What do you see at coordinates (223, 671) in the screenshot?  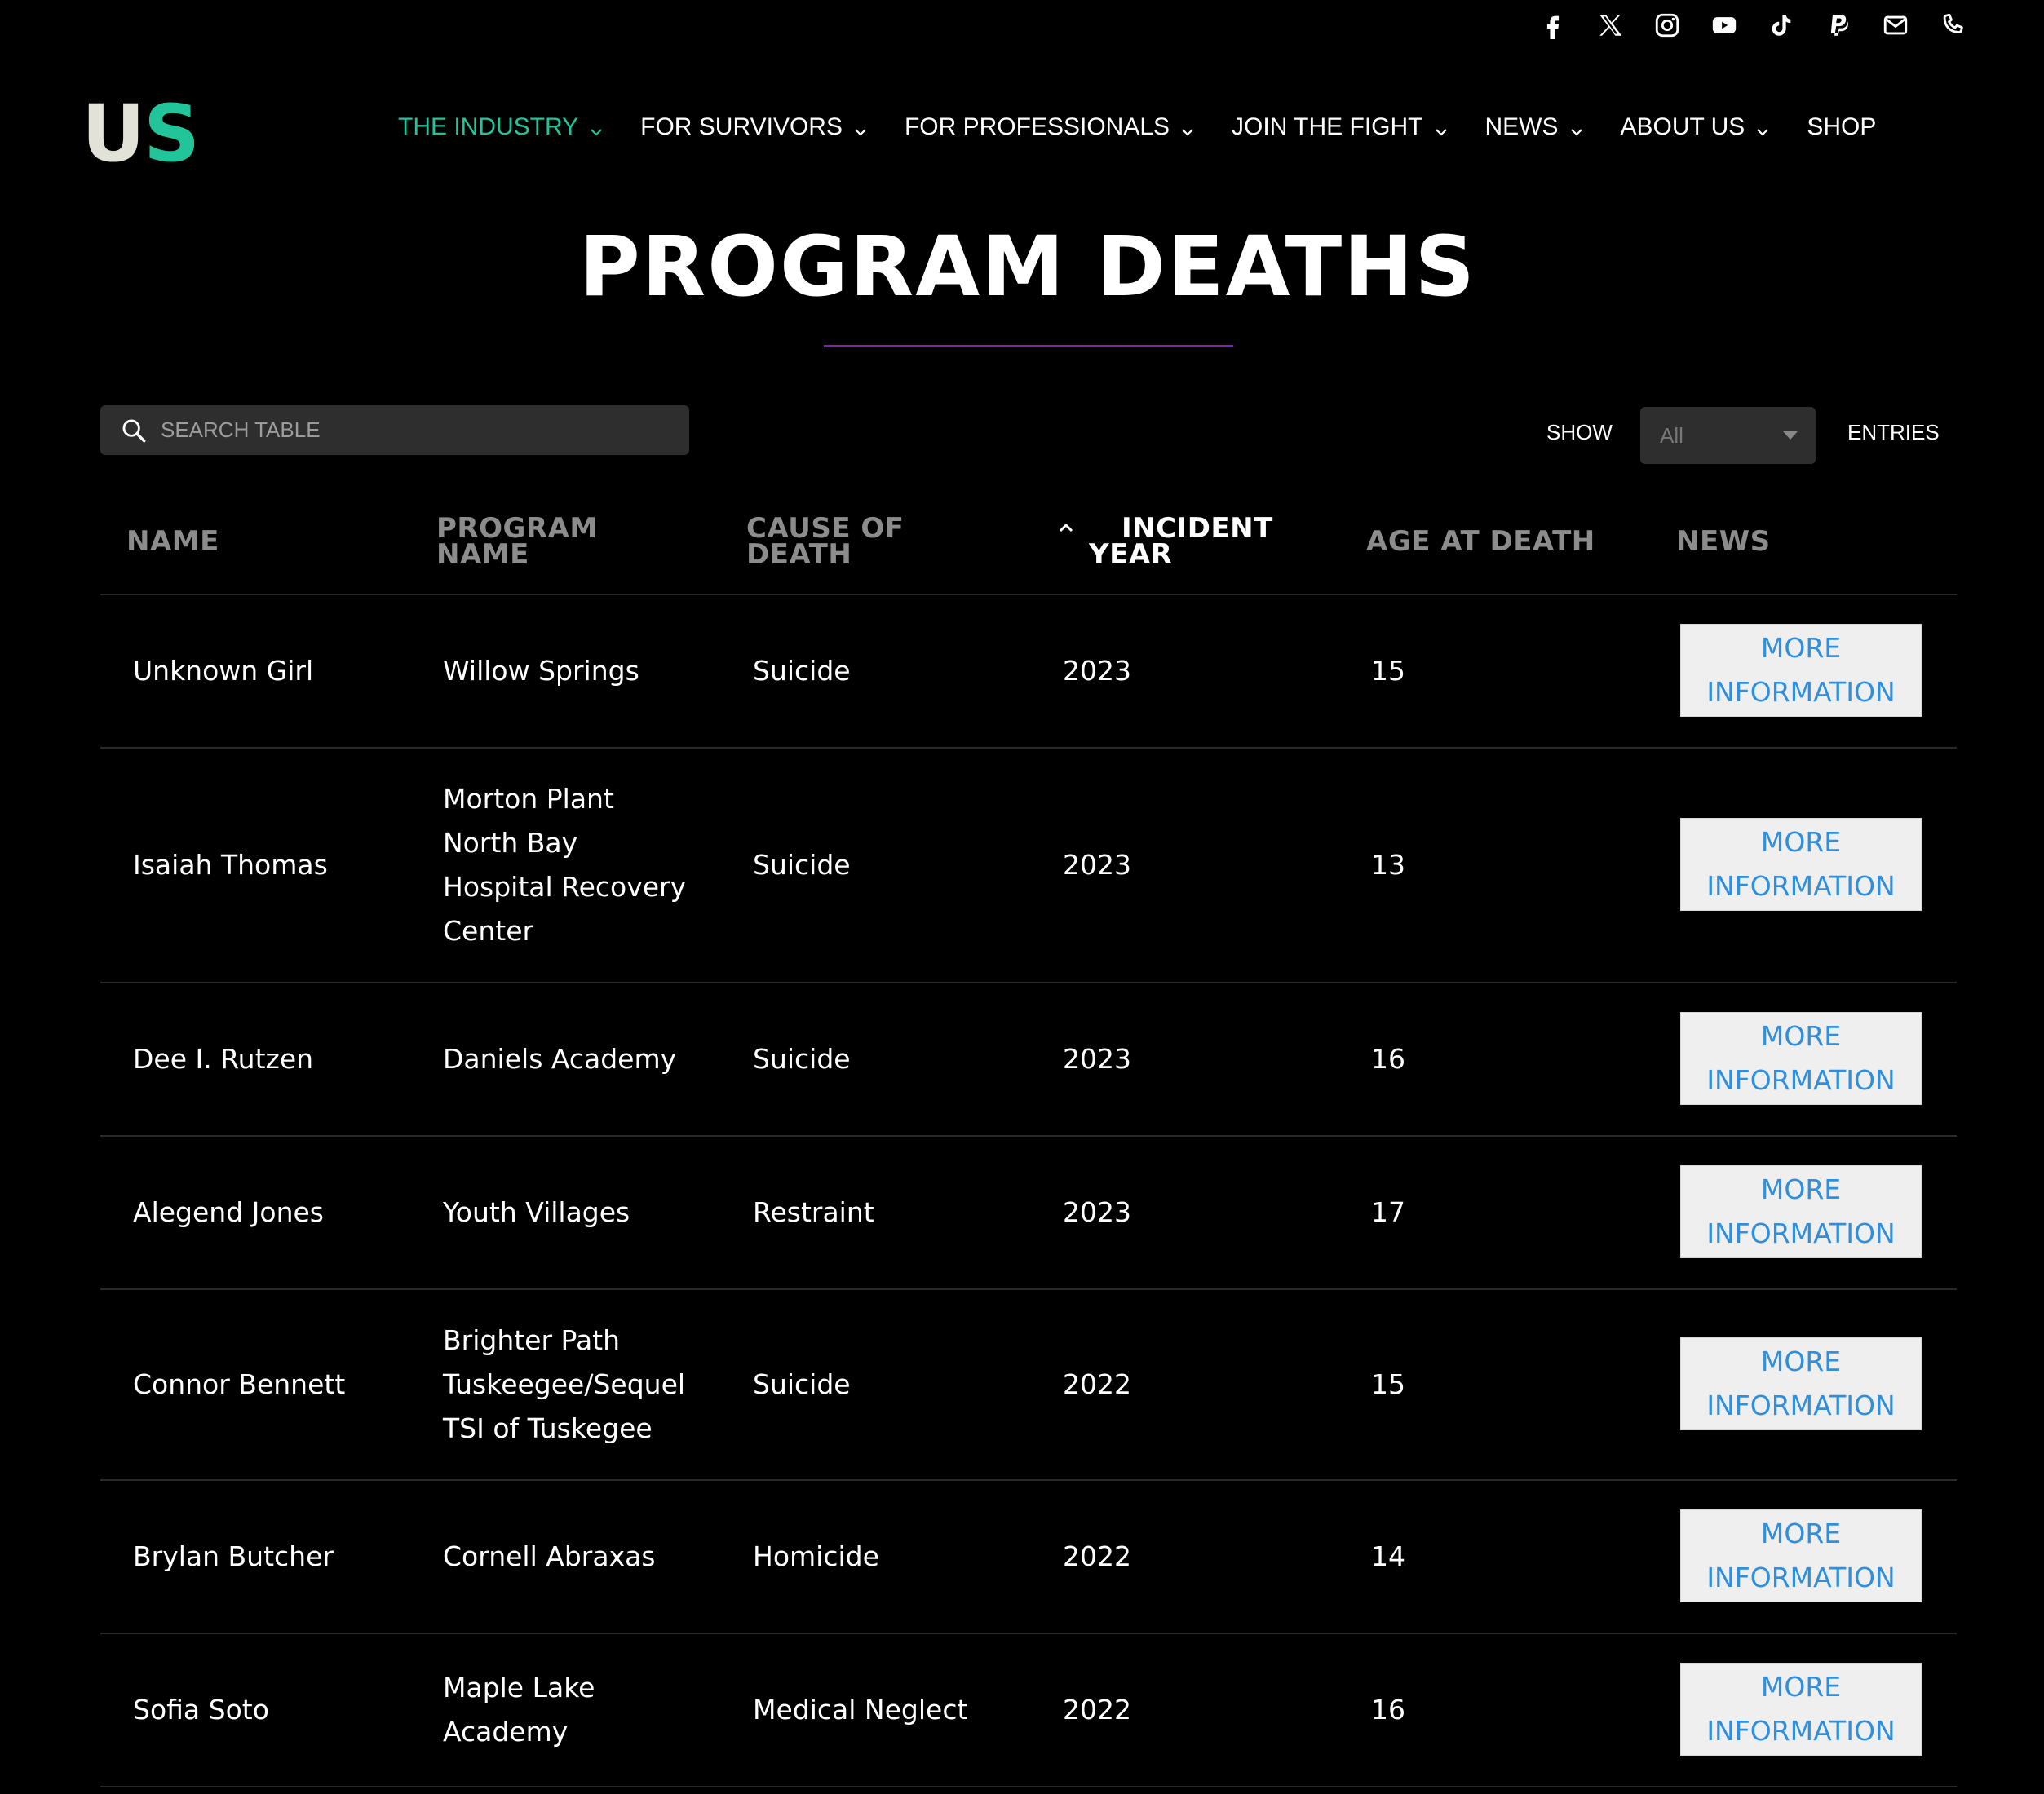 I see `cell-name: Unknown Girl` at bounding box center [223, 671].